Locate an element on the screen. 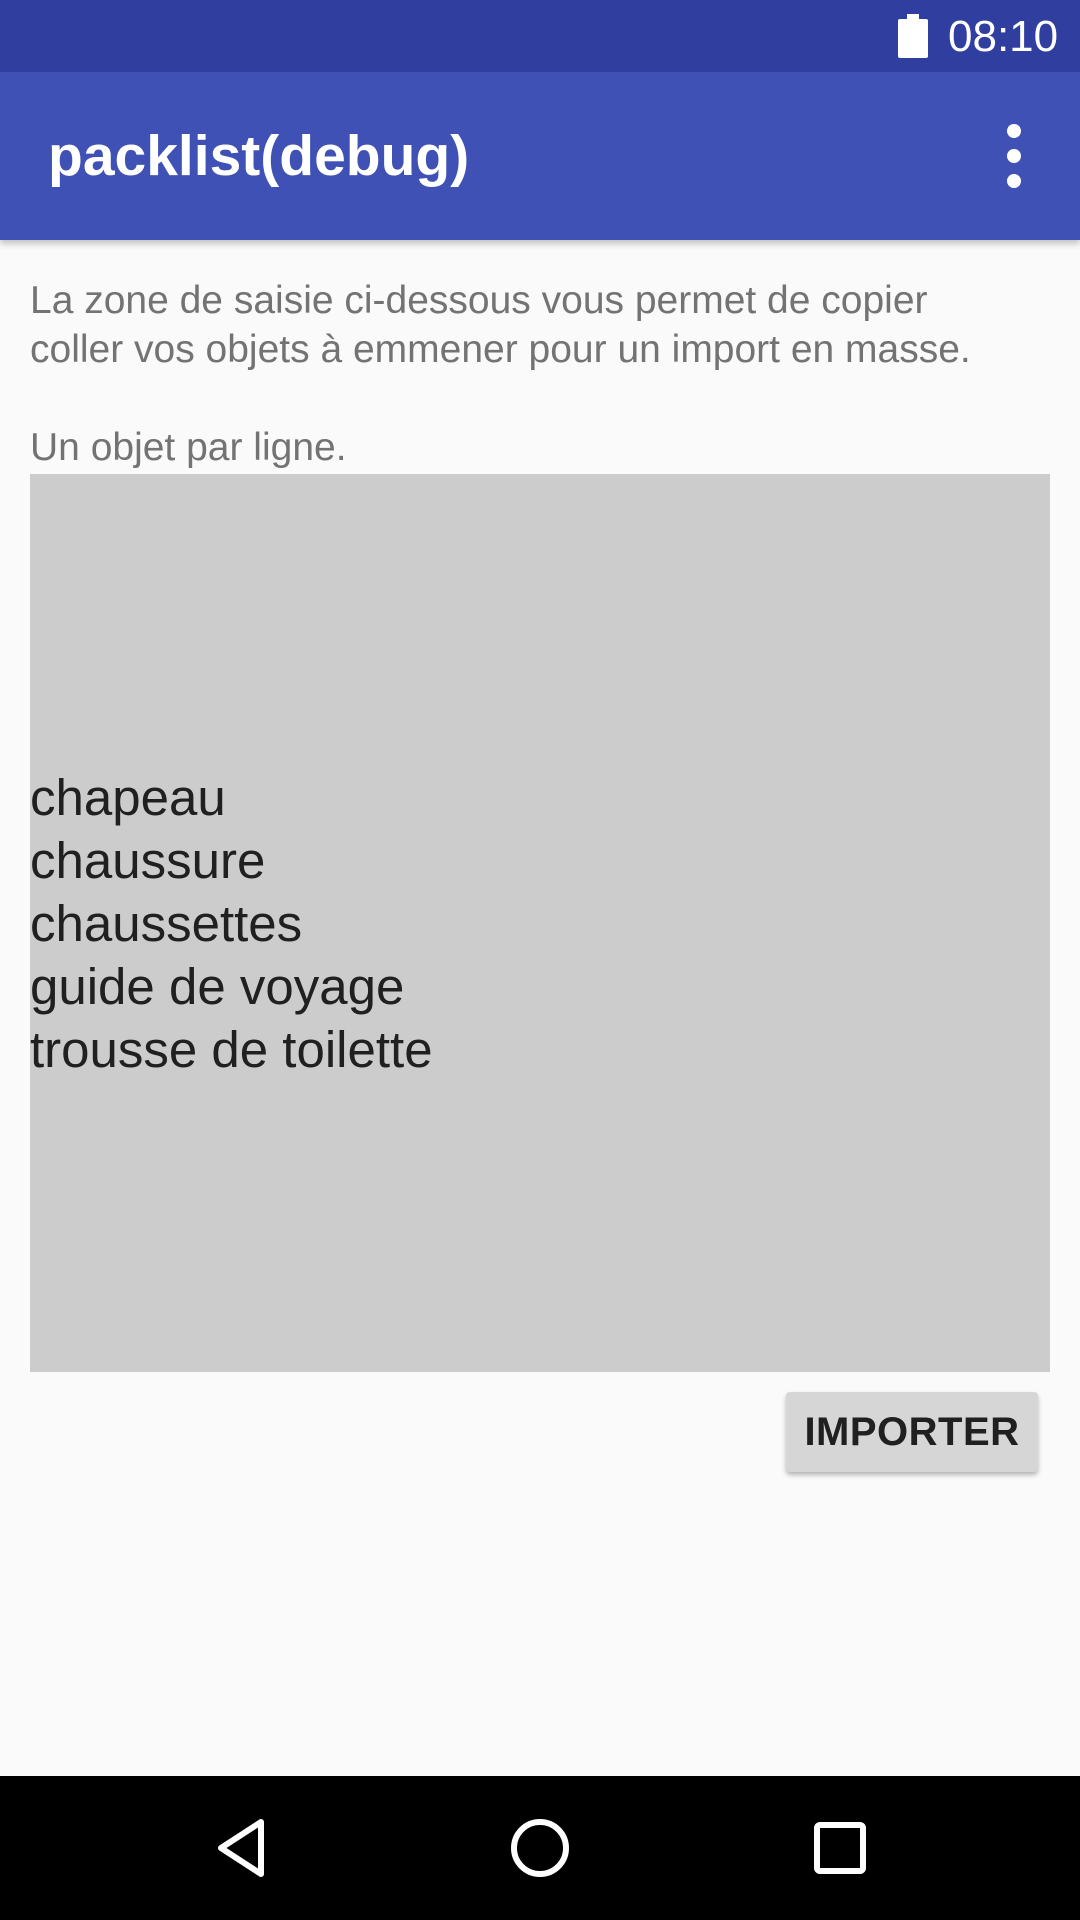 The image size is (1080, 1920). home-icon is located at coordinates (540, 1848).